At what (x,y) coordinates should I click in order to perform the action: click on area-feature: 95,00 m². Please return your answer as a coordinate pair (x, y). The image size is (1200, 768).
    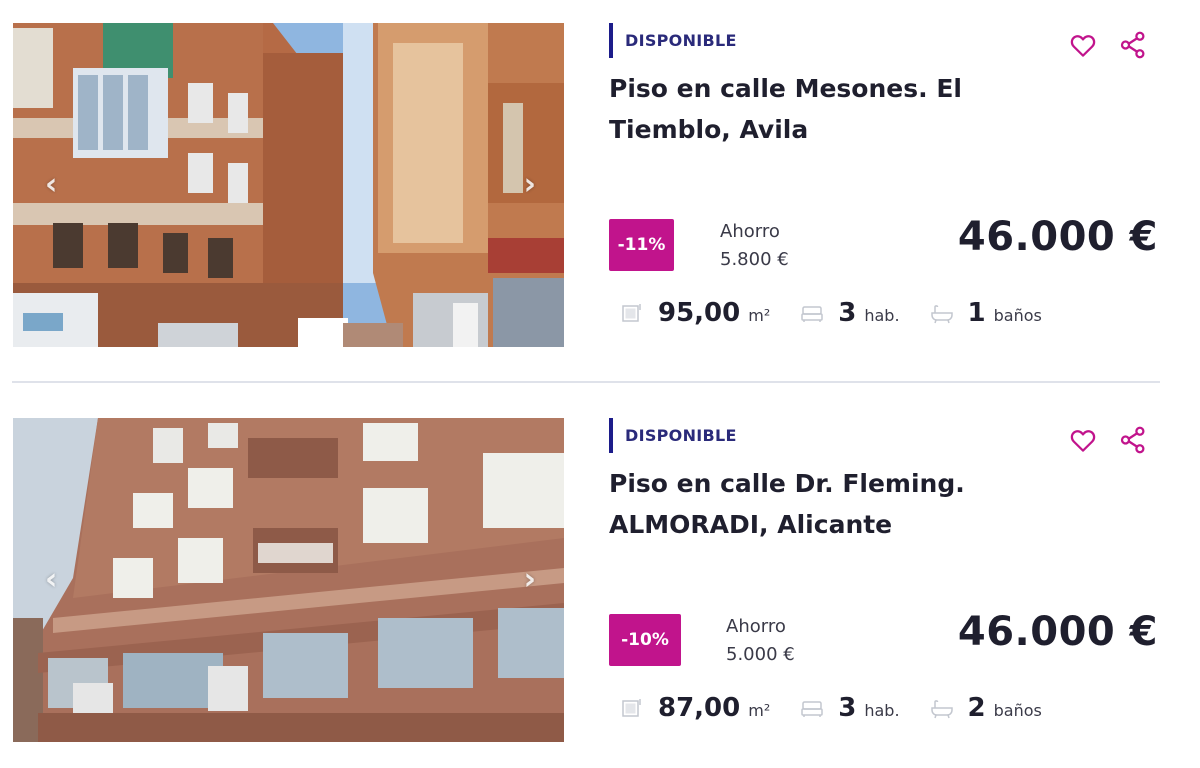
    Looking at the image, I should click on (695, 313).